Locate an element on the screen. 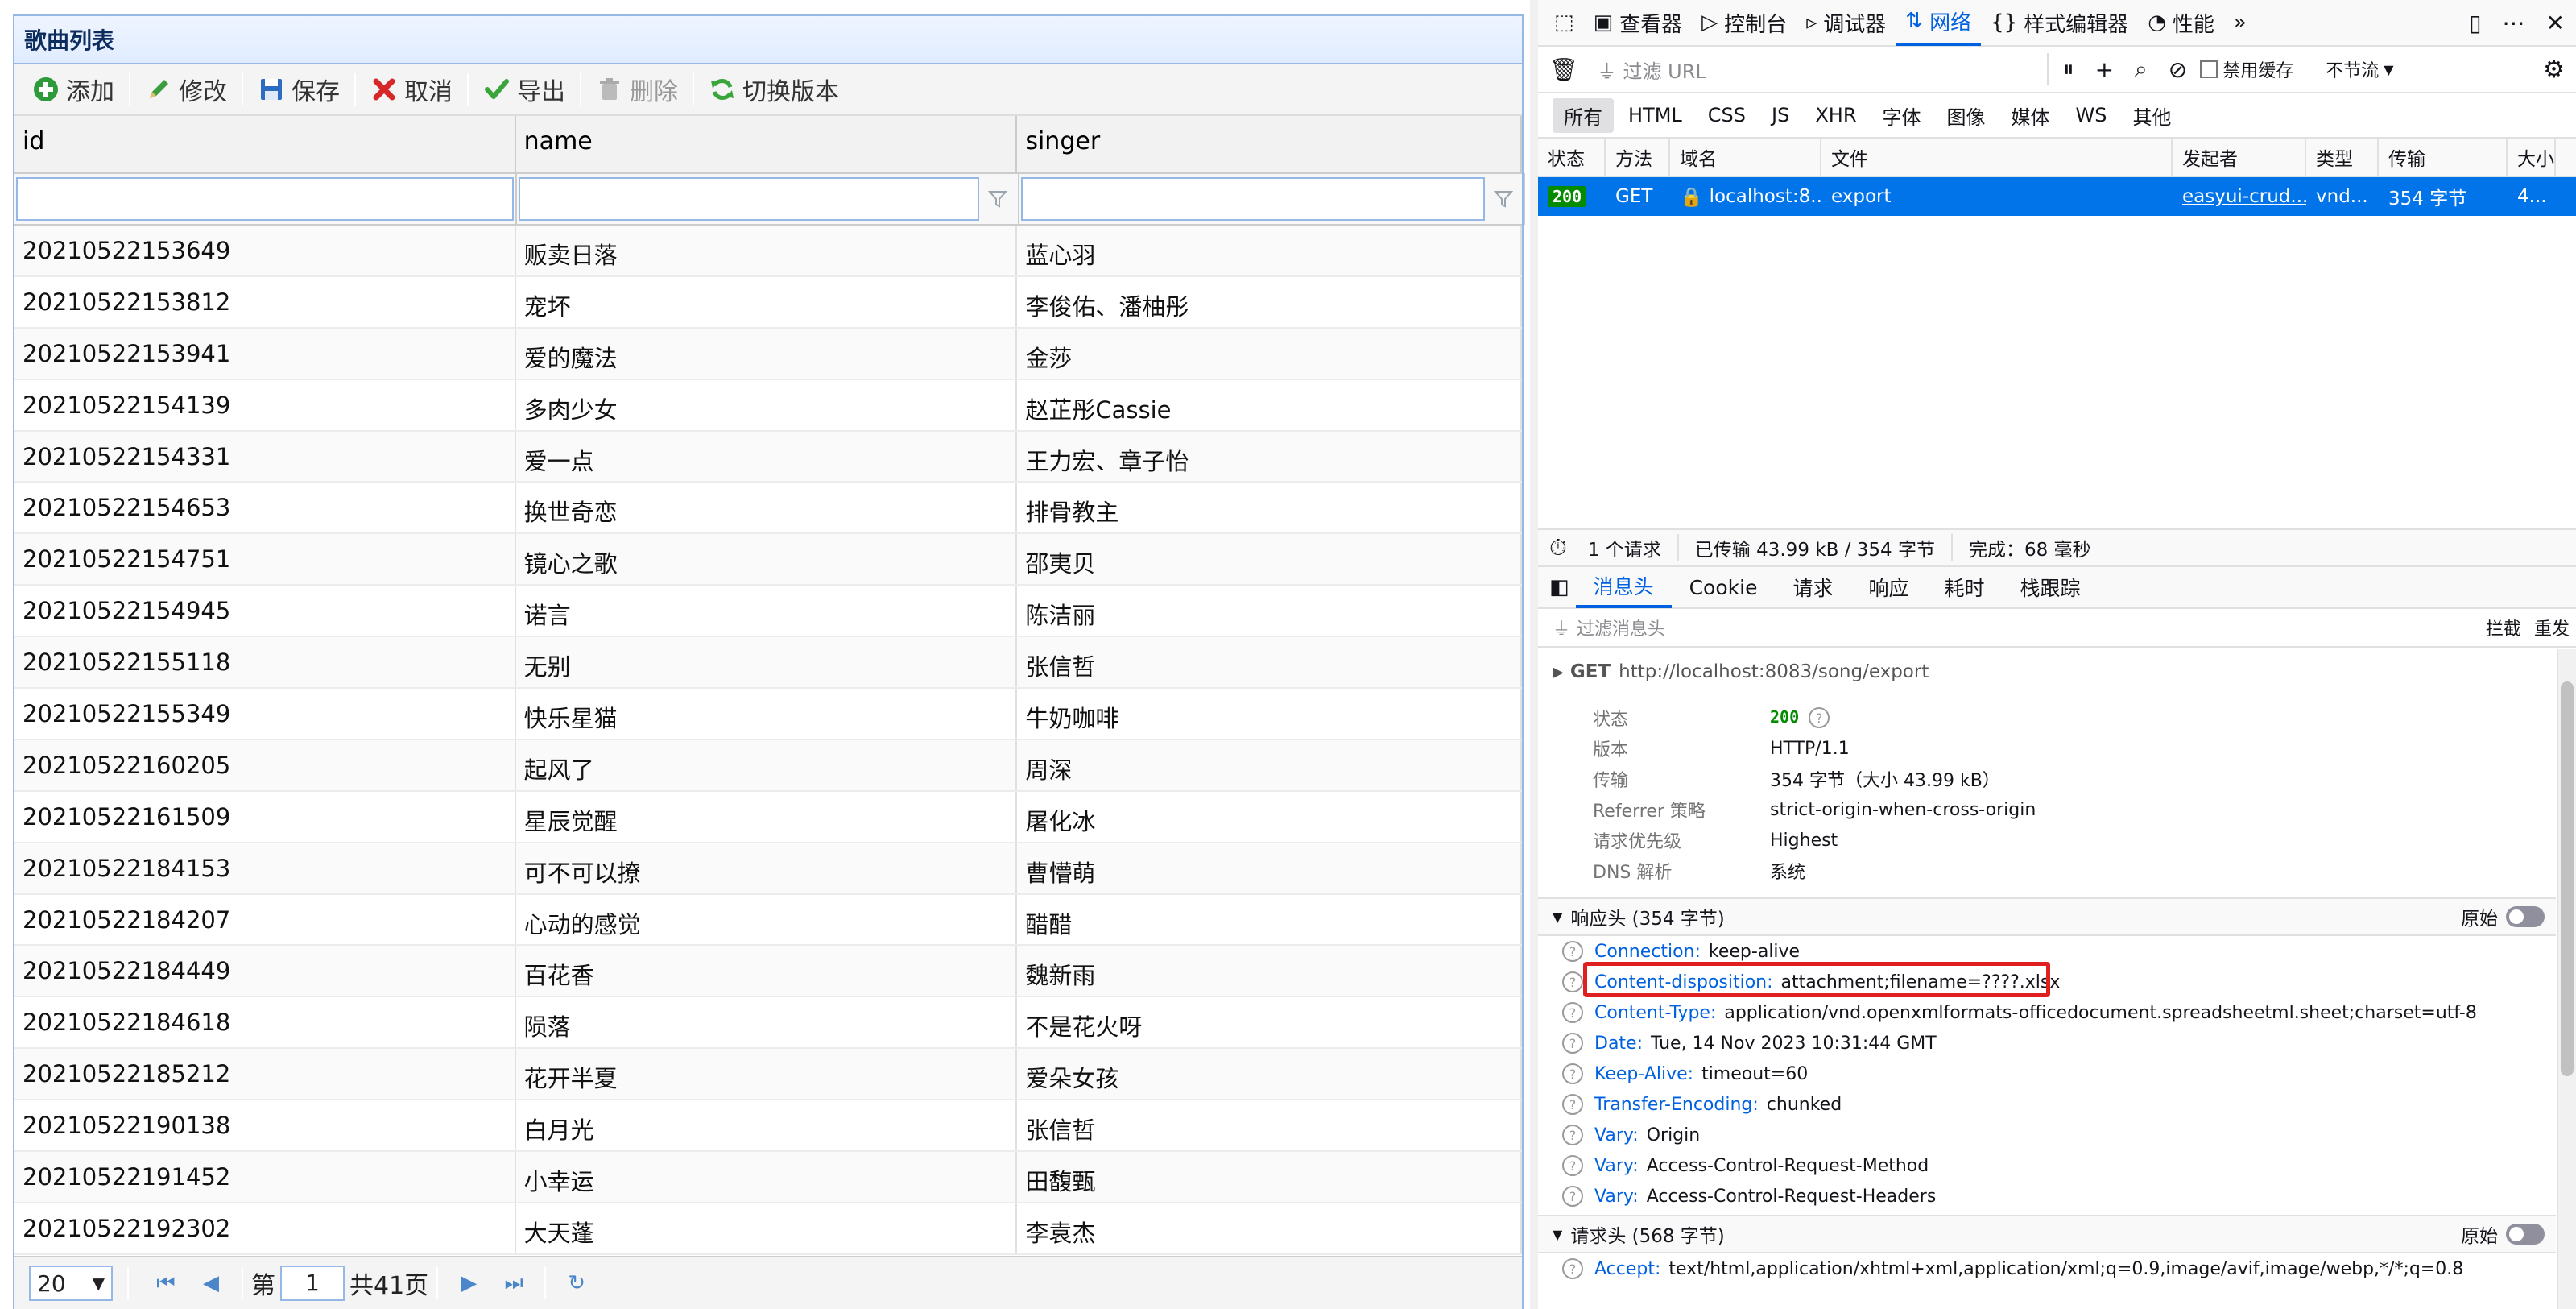 The width and height of the screenshot is (2576, 1309). table-row: 20210522184207 心动的感觉 醋醋 is located at coordinates (768, 920).